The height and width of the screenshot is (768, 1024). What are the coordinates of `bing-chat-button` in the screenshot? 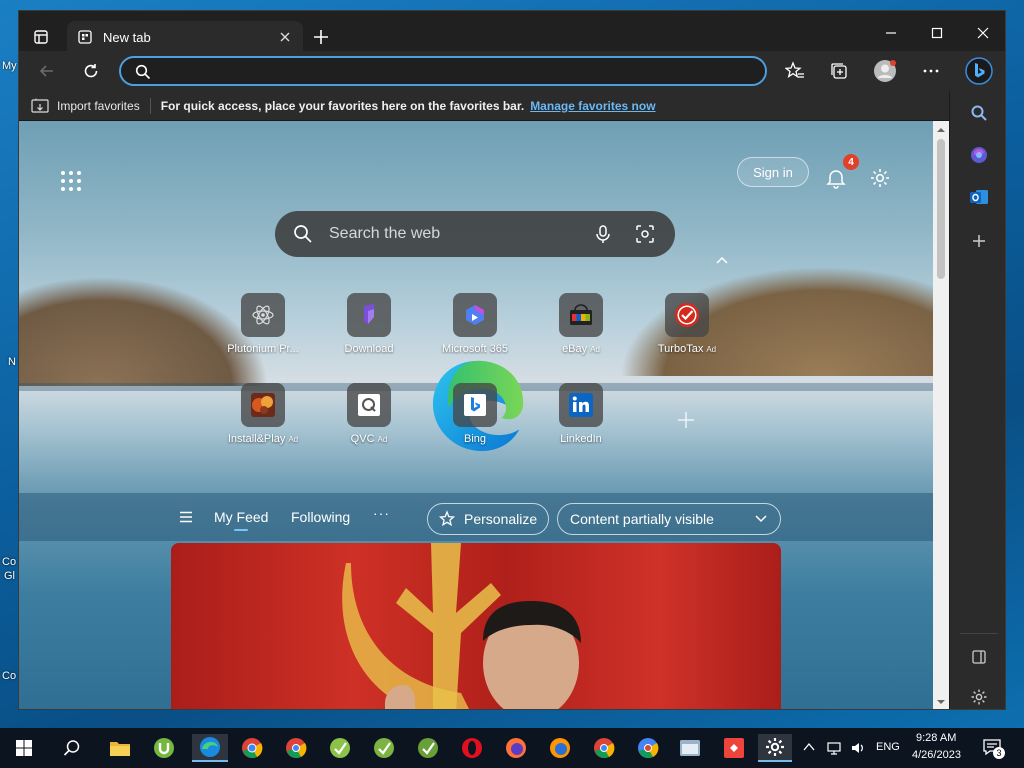 It's located at (979, 71).